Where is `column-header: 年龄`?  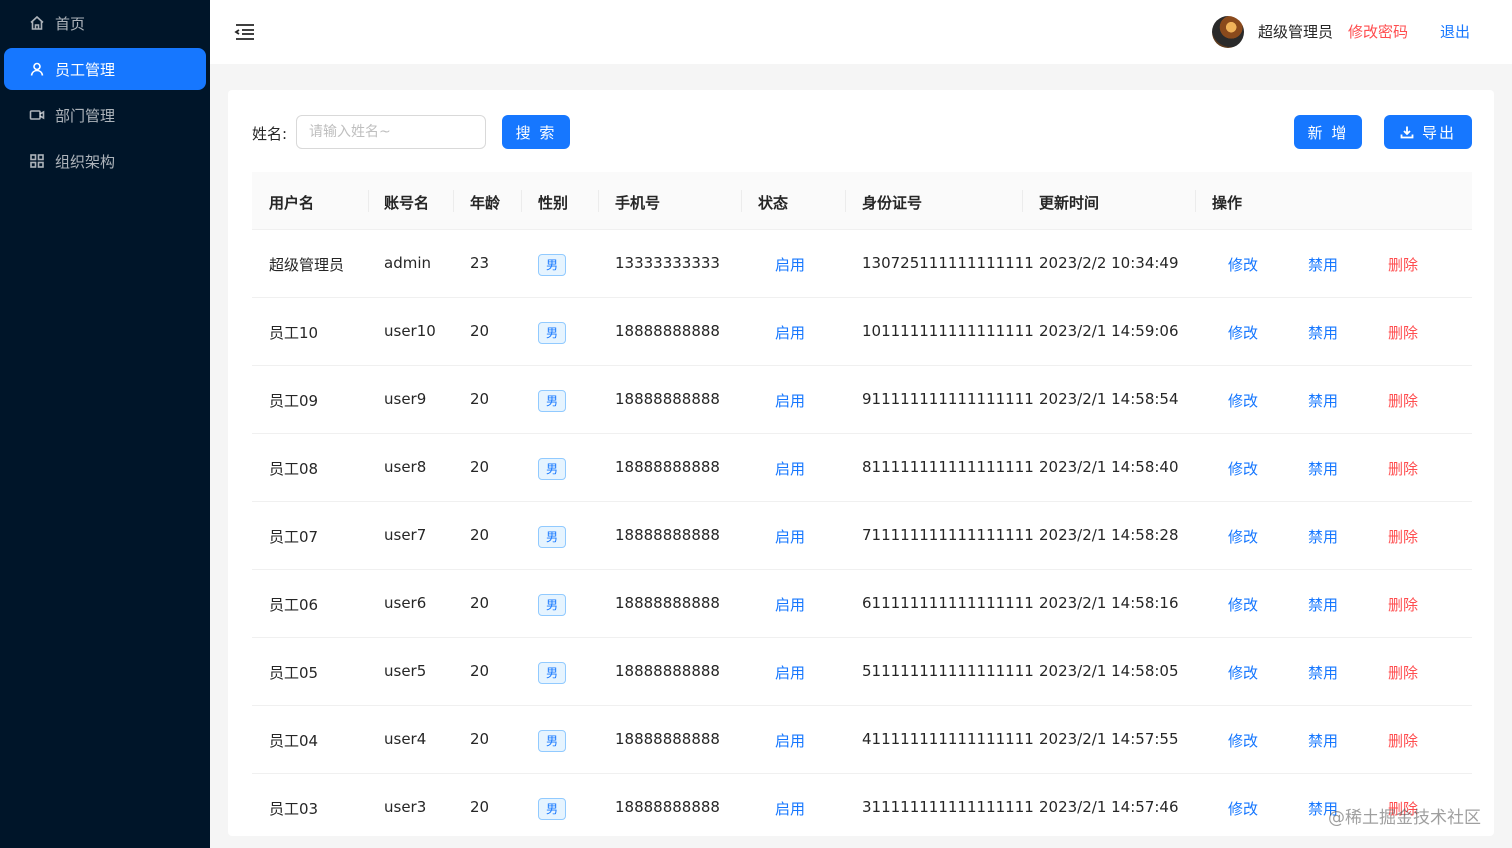
column-header: 年龄 is located at coordinates (485, 203).